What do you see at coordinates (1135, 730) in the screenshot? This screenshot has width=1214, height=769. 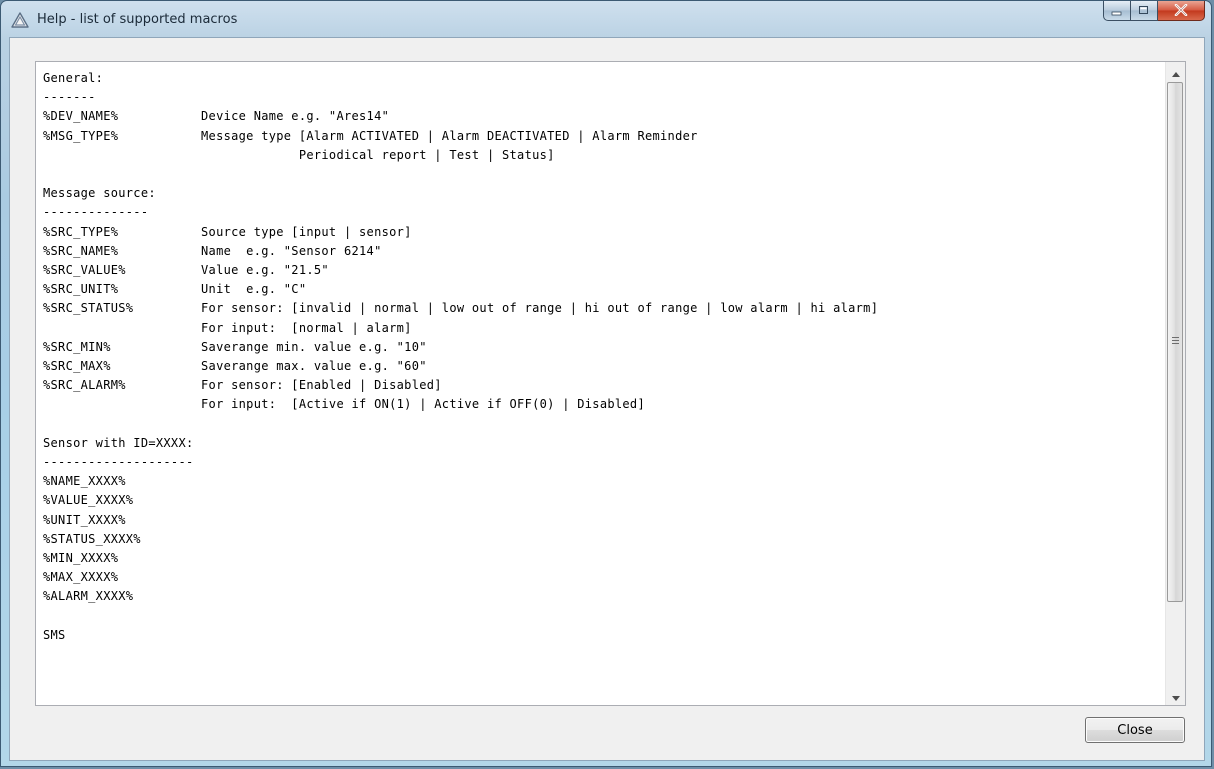 I see `close-button: Close` at bounding box center [1135, 730].